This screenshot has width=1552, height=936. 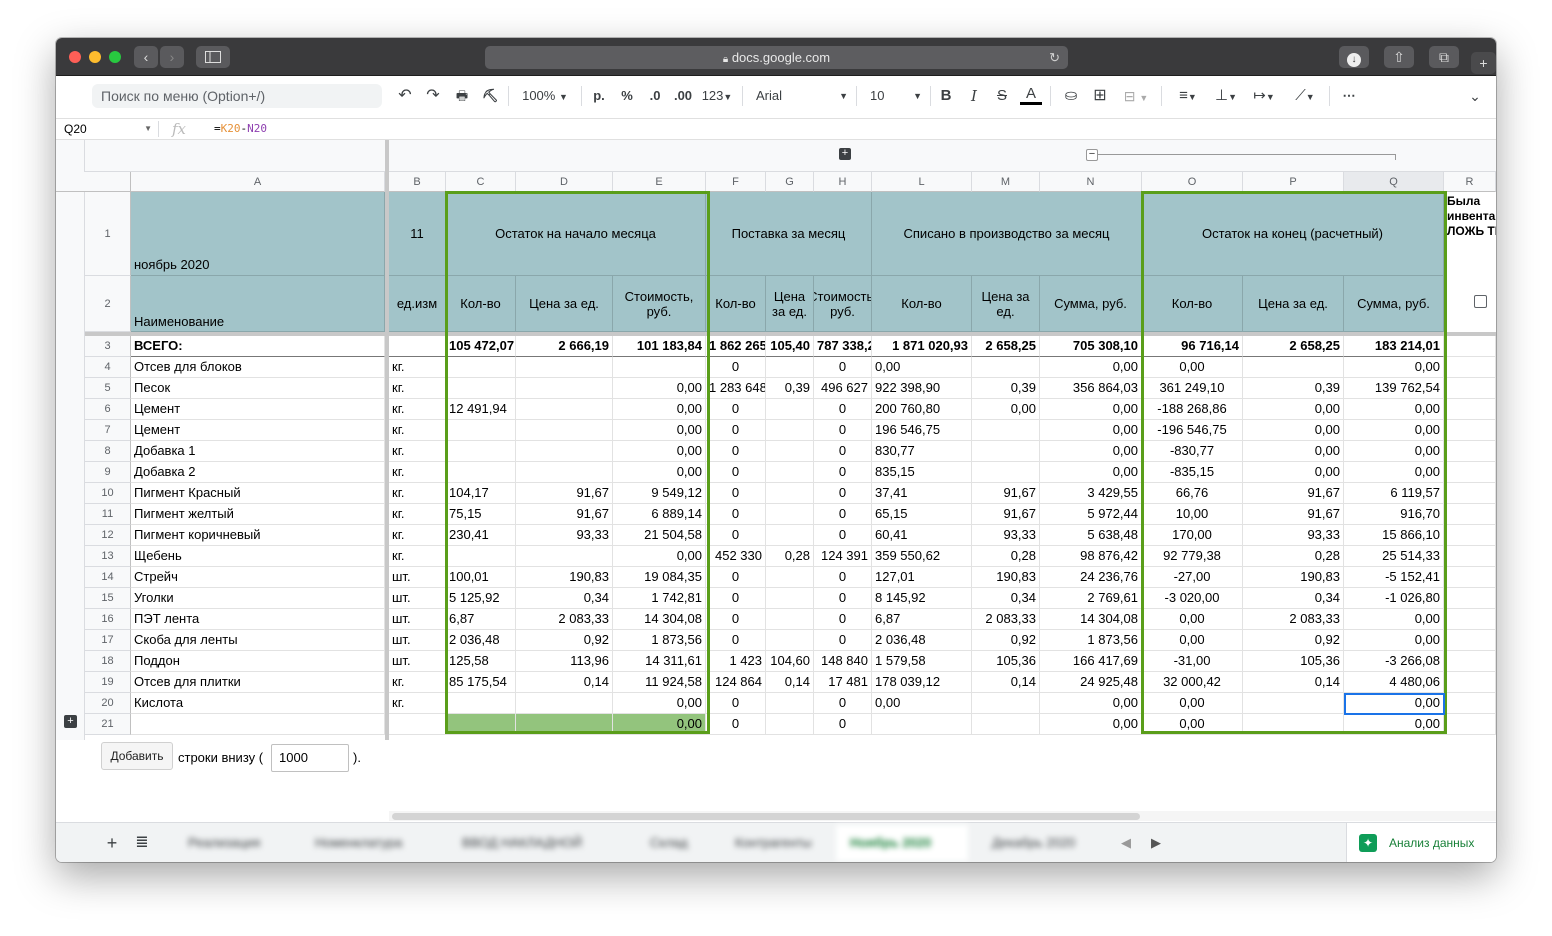 I want to click on cell-q9: 0,00, so click(x=1394, y=472).